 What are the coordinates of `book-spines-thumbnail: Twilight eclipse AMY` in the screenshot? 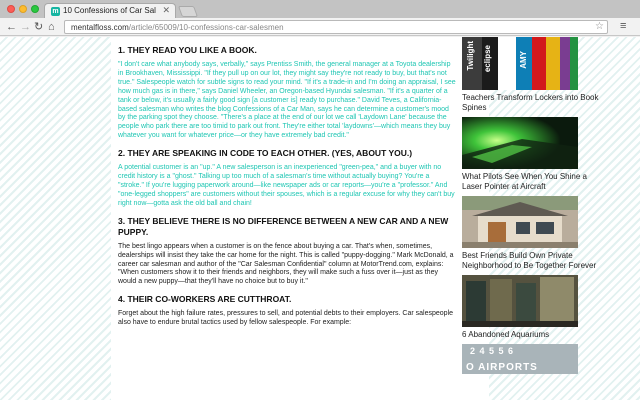 It's located at (520, 63).